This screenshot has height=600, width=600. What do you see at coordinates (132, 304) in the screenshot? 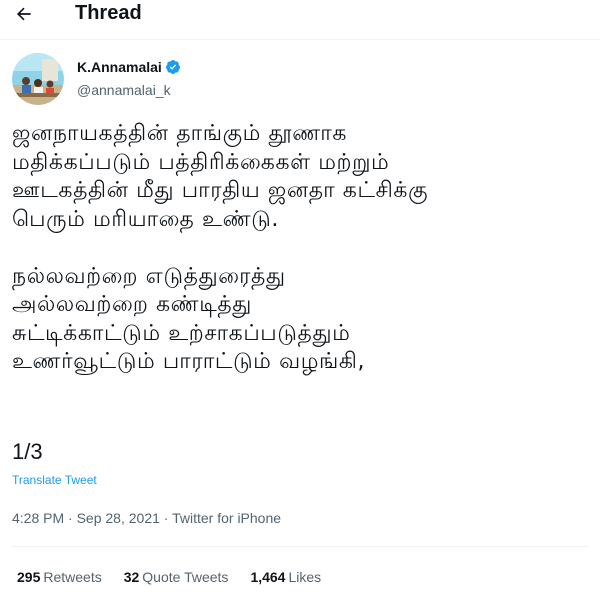
I see `tweet-line: அல்லவற்றை கண்டித்து` at bounding box center [132, 304].